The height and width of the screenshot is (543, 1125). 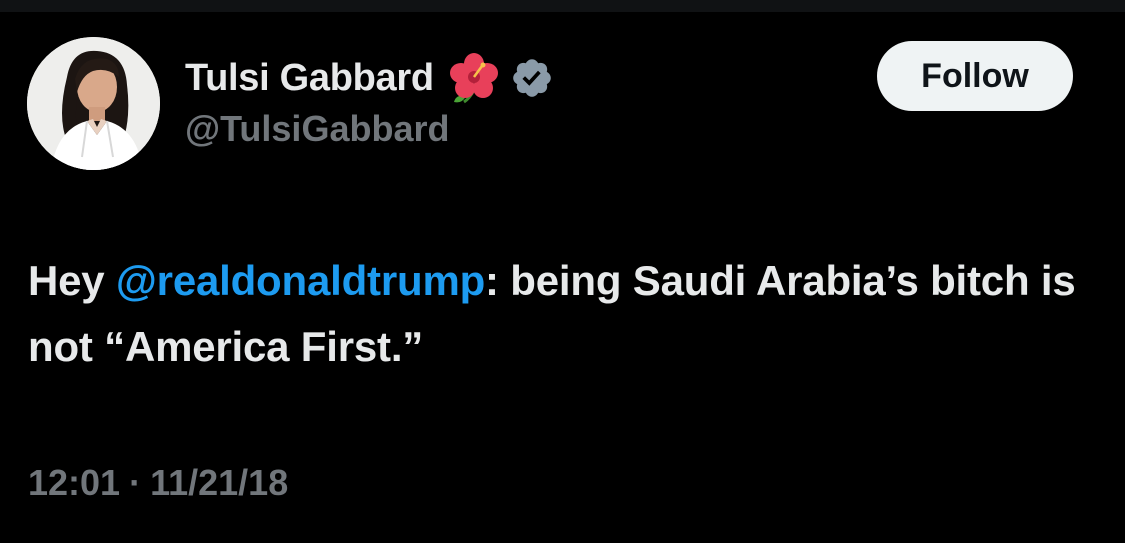 I want to click on author-handle: @TulsiGabbard, so click(x=317, y=129).